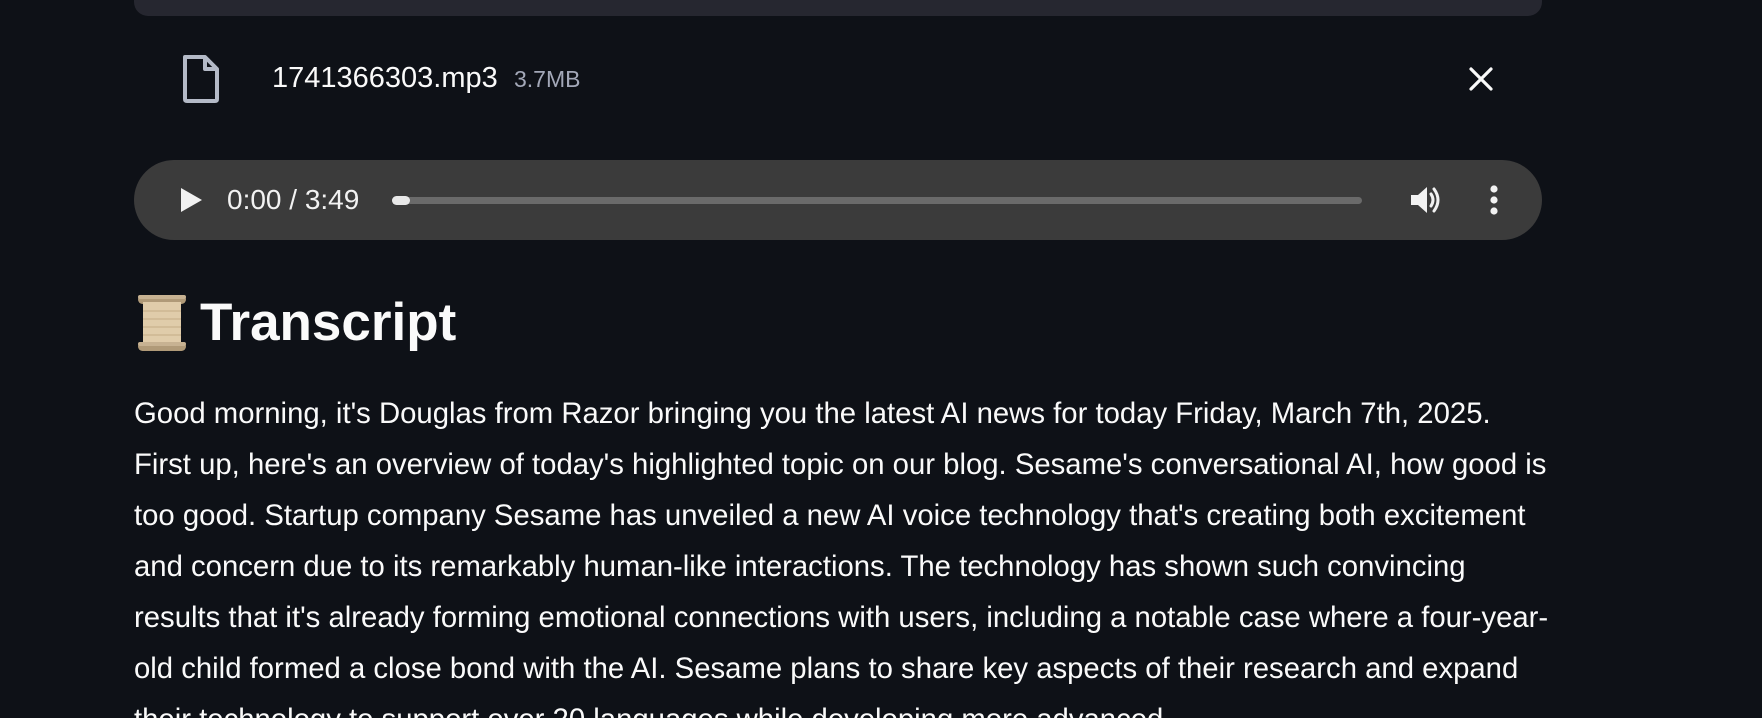  Describe the element at coordinates (547, 79) in the screenshot. I see `file-size: 3.7MB` at that location.